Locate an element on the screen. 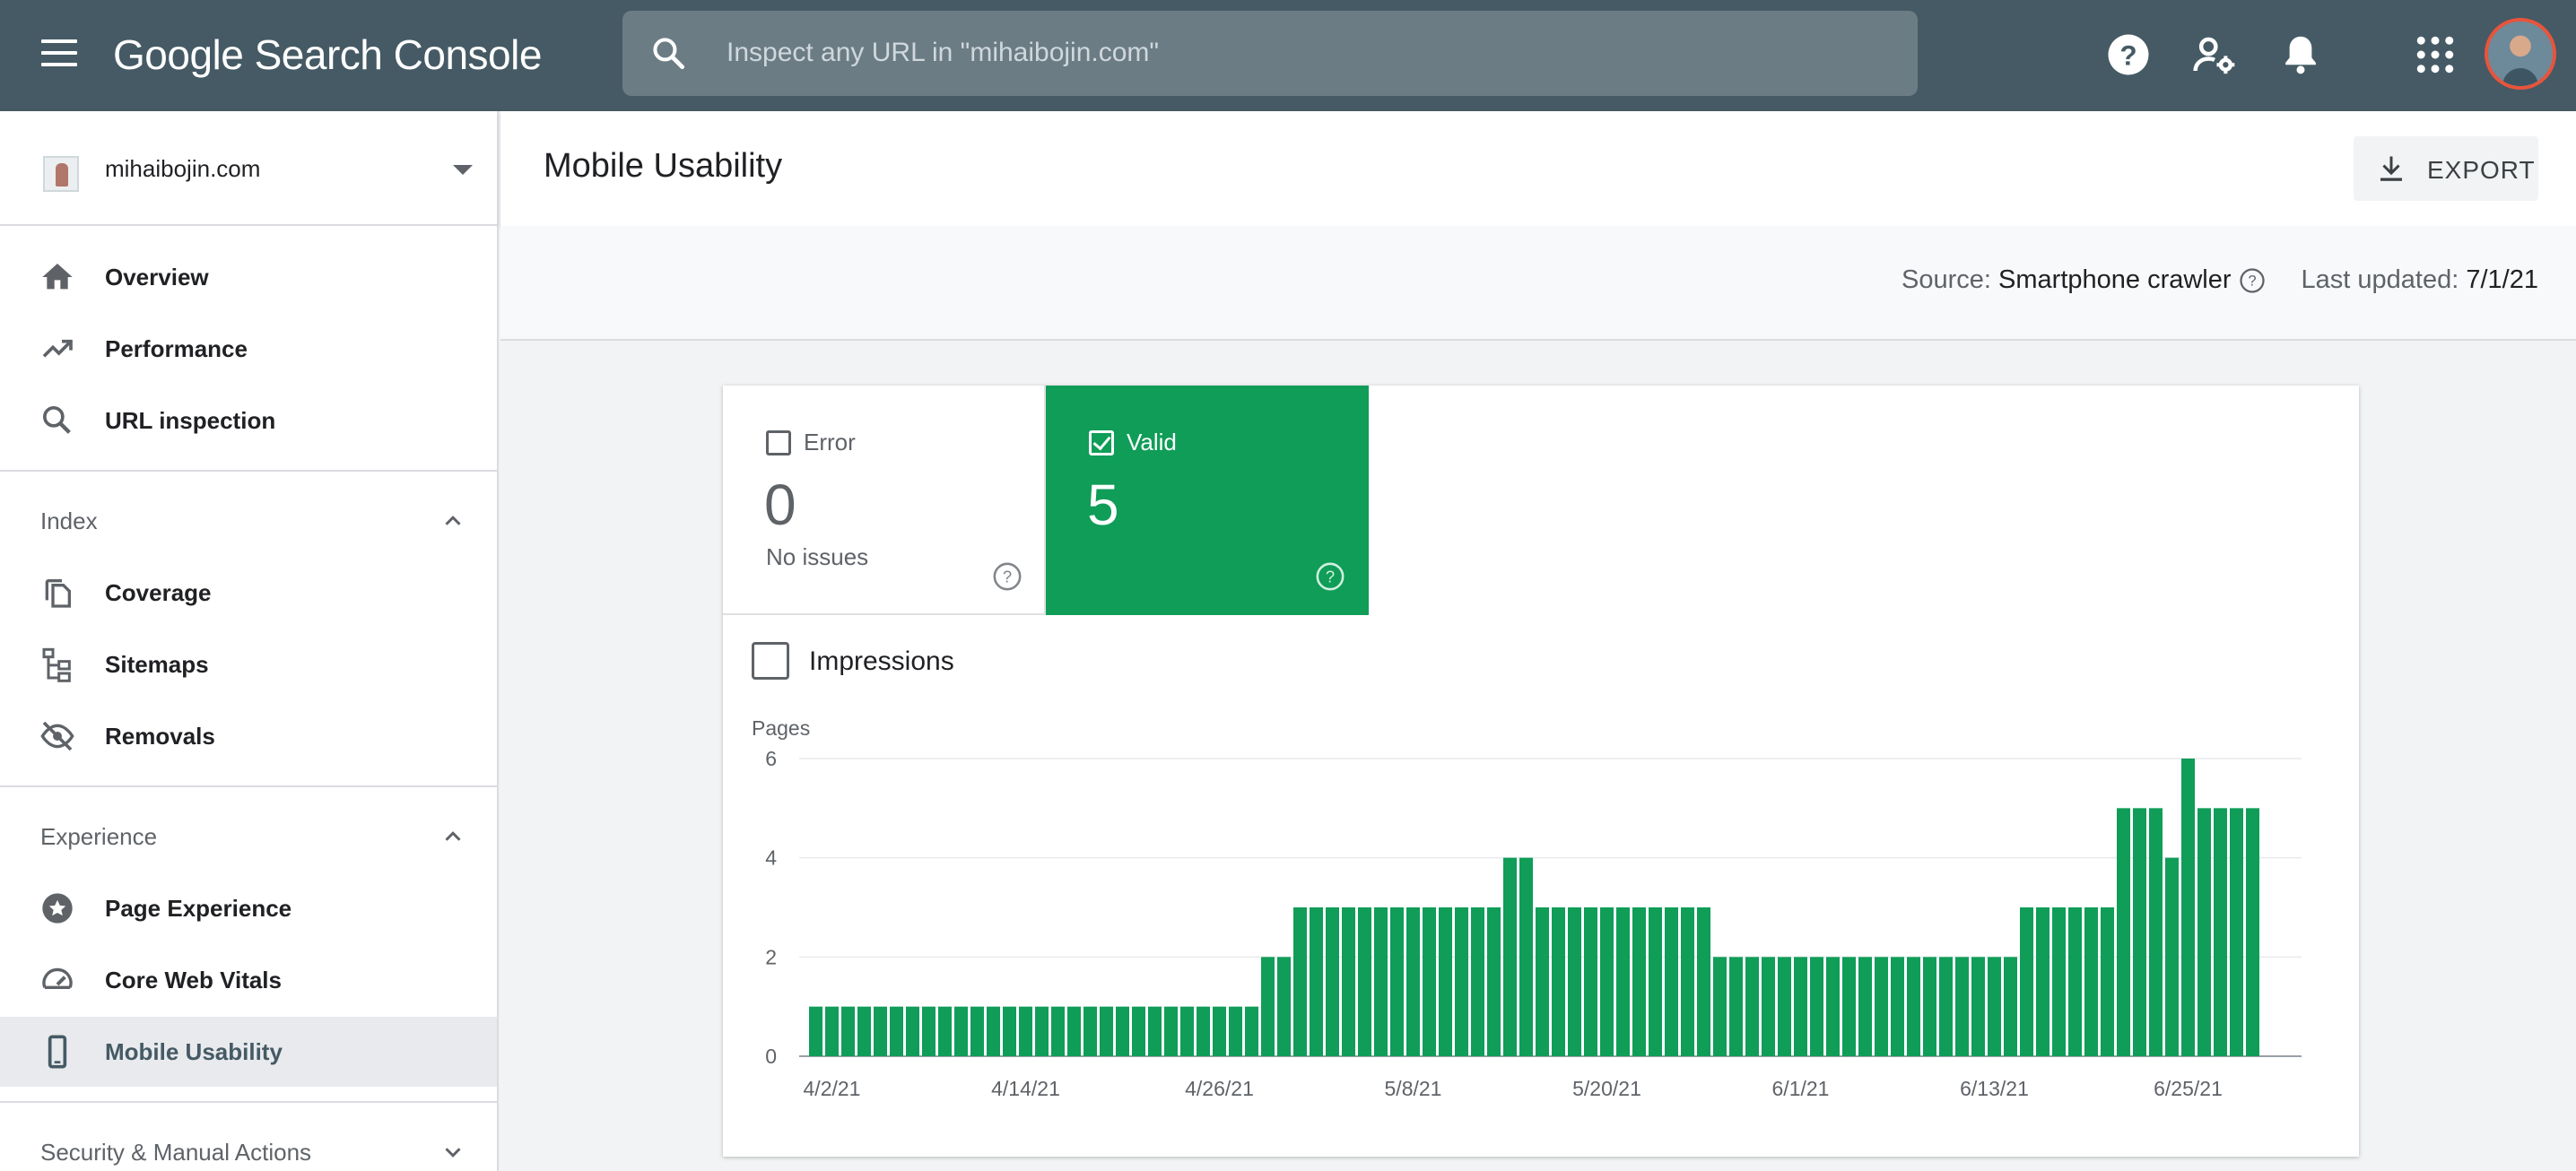 This screenshot has height=1171, width=2576. sidebar-item-url-inspection: URL inspection is located at coordinates (248, 420).